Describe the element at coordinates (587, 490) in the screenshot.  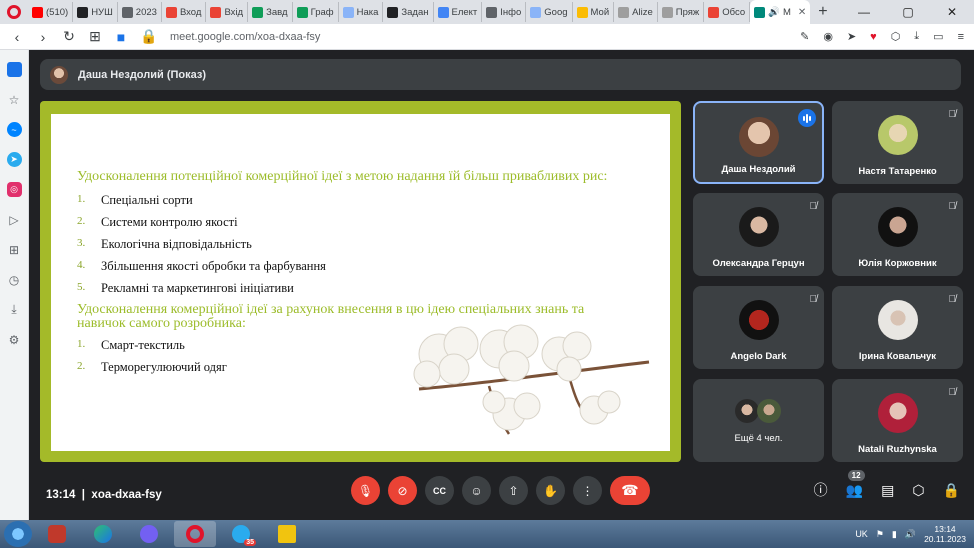
I see `more-options-button: ⋮` at that location.